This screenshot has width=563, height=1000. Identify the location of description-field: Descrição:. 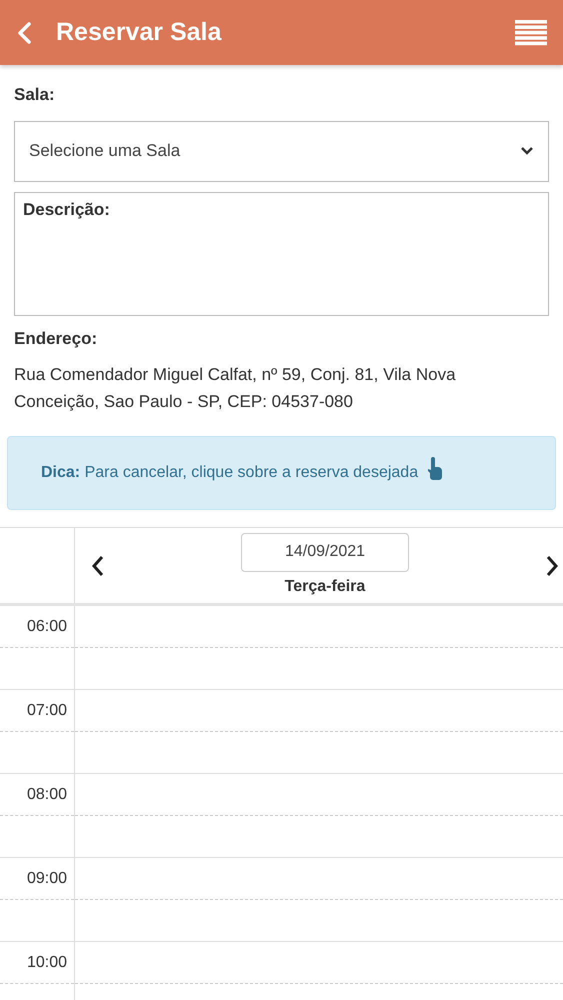
(281, 254).